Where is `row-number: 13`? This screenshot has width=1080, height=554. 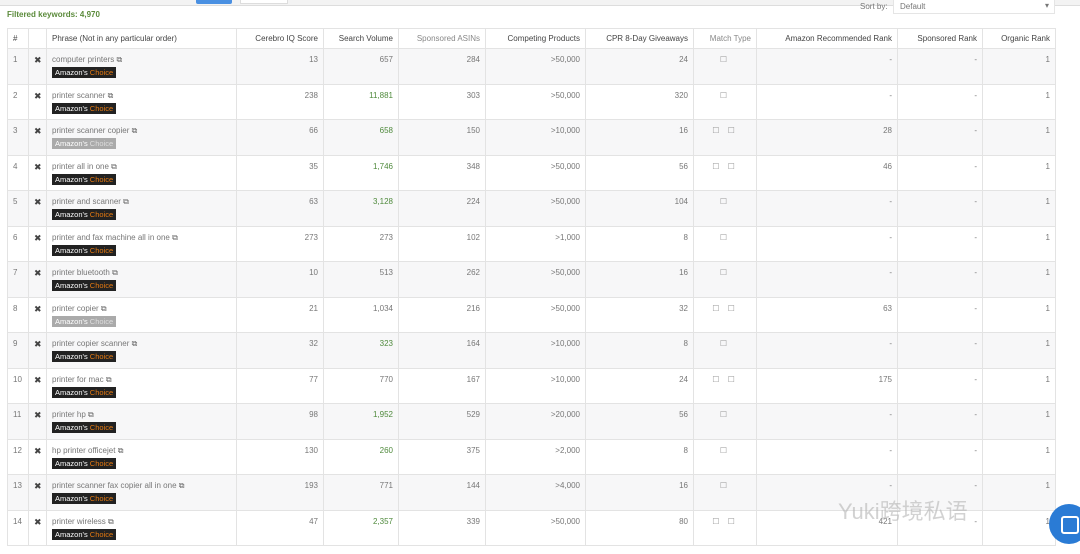
row-number: 13 is located at coordinates (18, 492).